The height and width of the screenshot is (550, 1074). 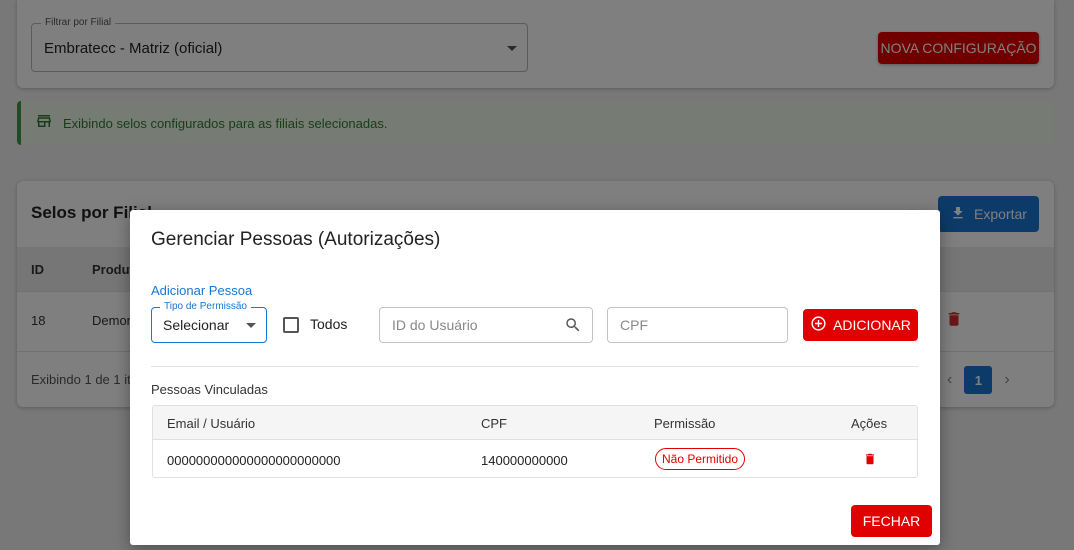 What do you see at coordinates (329, 324) in the screenshot?
I see `all-checkbox-label: Todos` at bounding box center [329, 324].